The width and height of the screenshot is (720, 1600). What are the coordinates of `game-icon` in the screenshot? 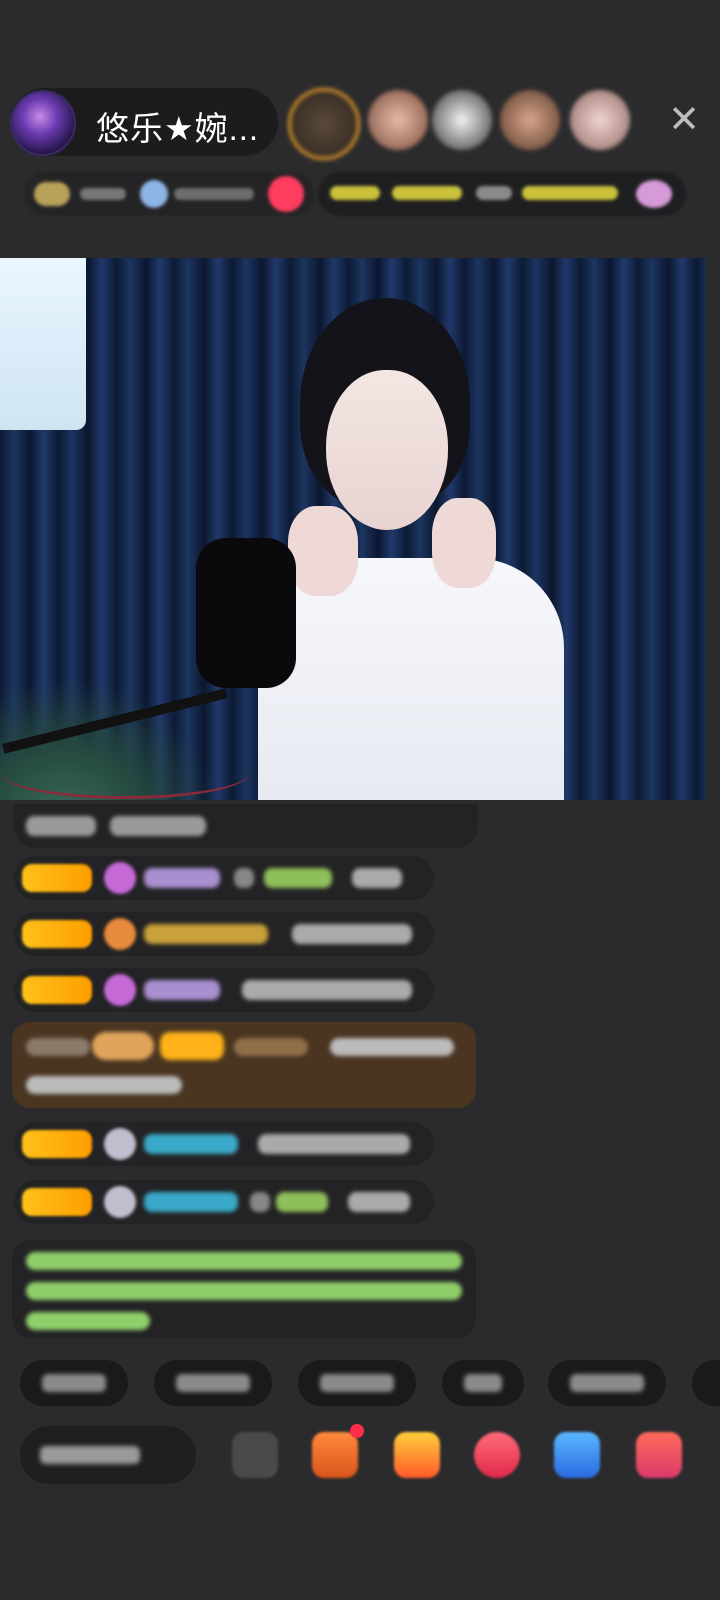 It's located at (577, 1455).